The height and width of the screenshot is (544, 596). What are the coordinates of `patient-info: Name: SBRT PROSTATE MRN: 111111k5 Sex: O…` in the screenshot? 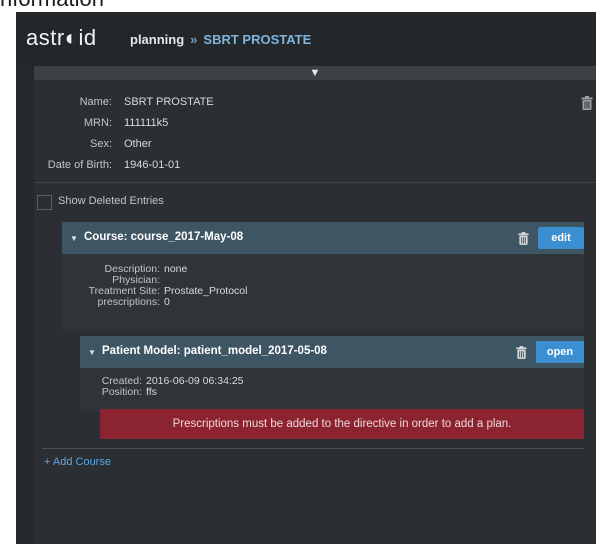 It's located at (116, 134).